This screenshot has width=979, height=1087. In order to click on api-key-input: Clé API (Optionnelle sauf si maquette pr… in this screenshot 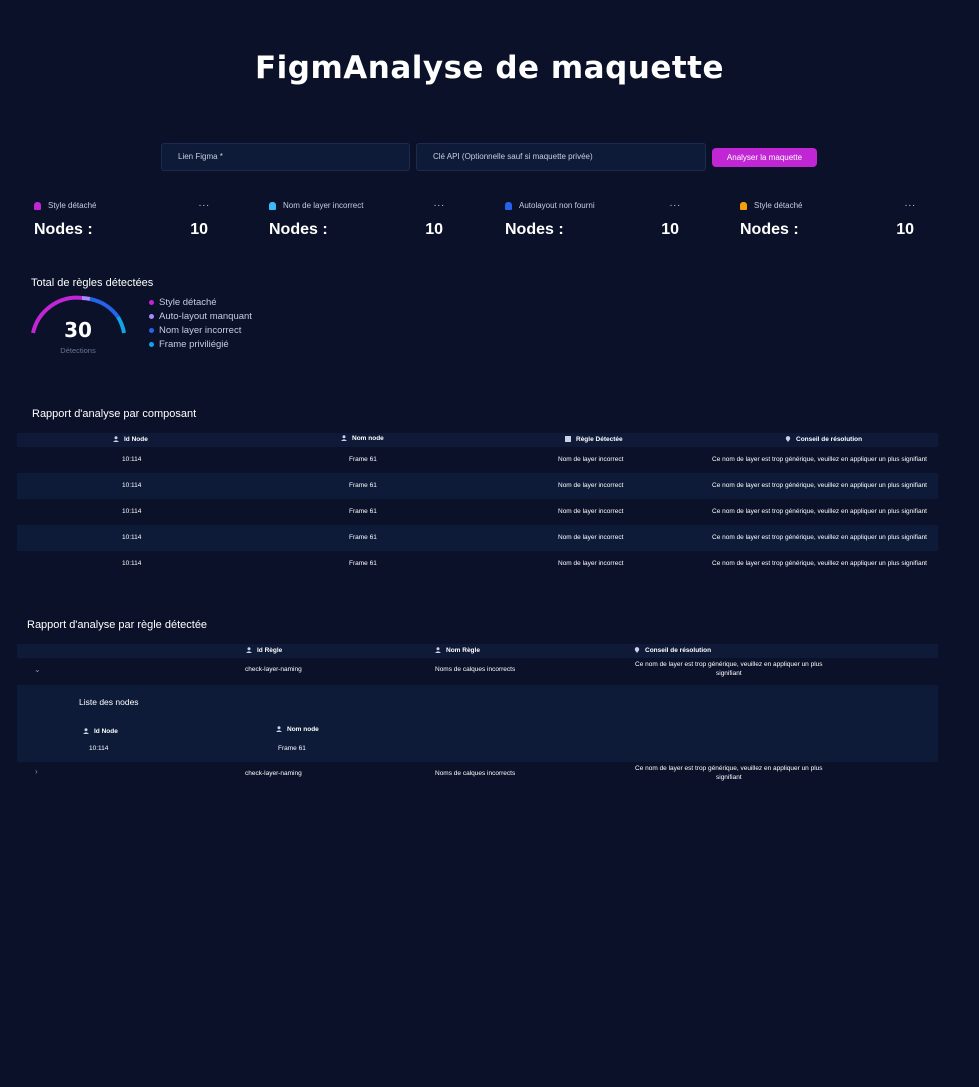, I will do `click(561, 157)`.